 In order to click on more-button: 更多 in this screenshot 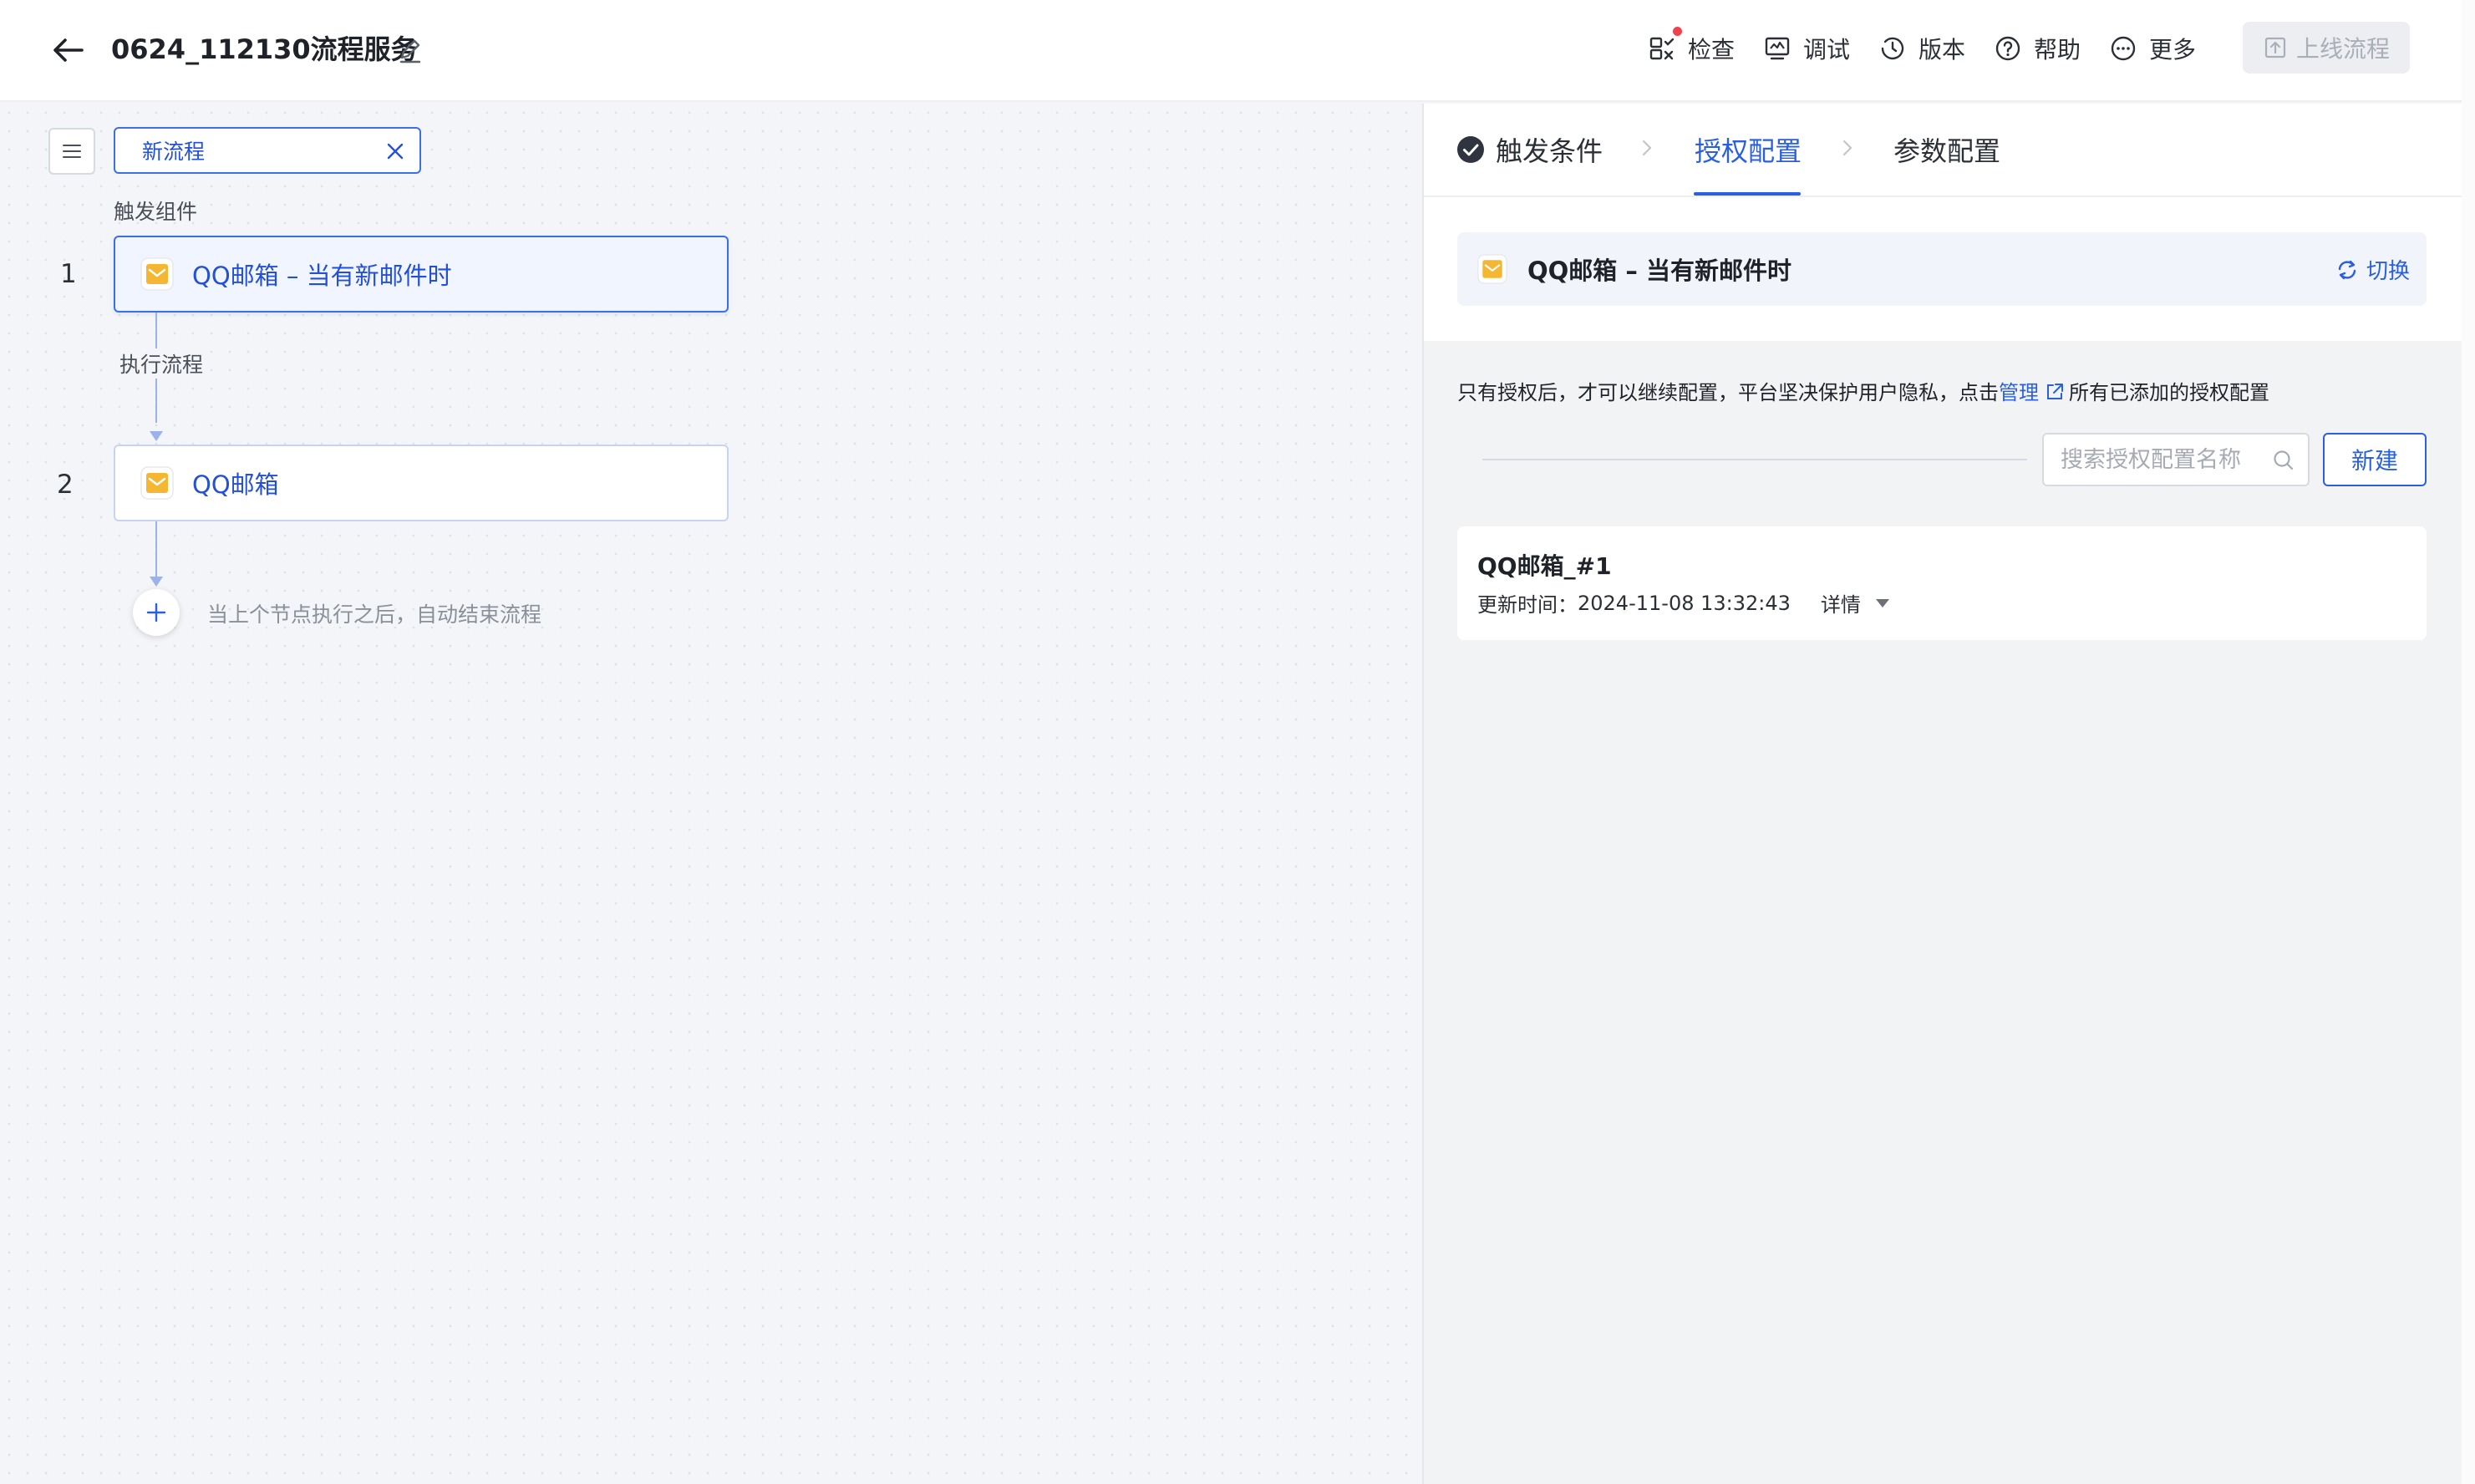, I will do `click(2152, 48)`.